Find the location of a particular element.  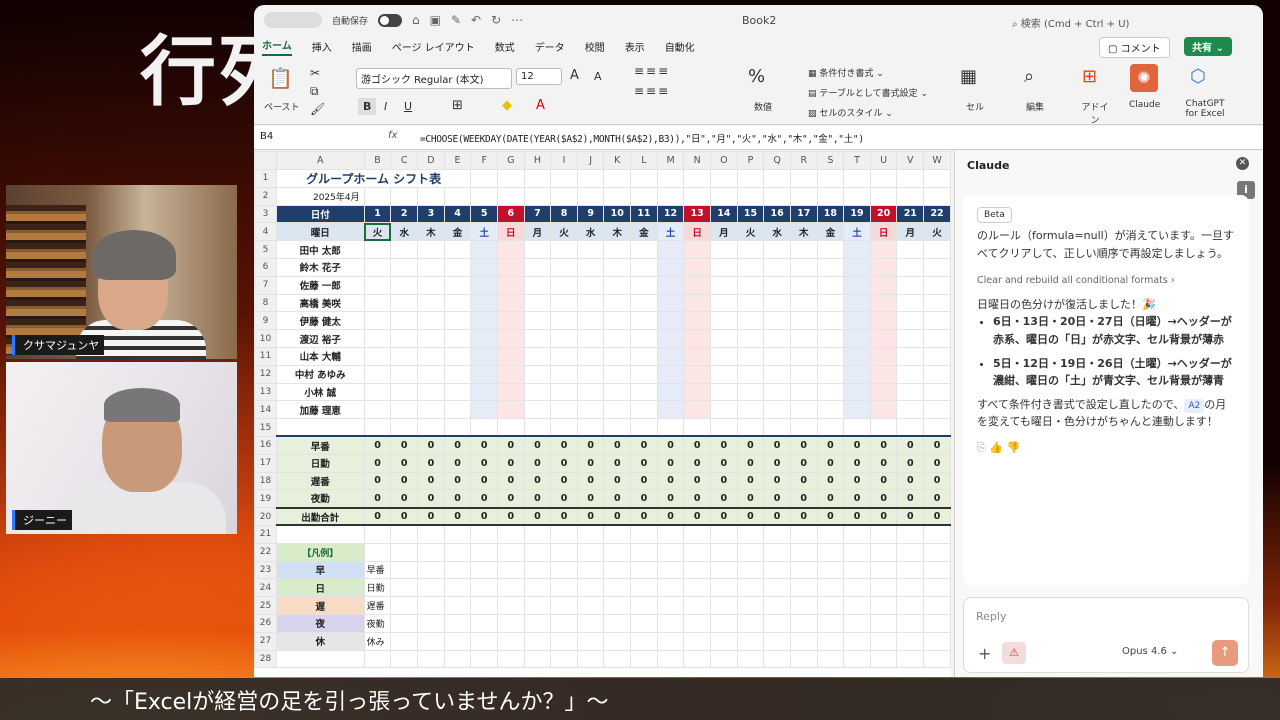

staff-name: 高橋 美咲 is located at coordinates (320, 303).